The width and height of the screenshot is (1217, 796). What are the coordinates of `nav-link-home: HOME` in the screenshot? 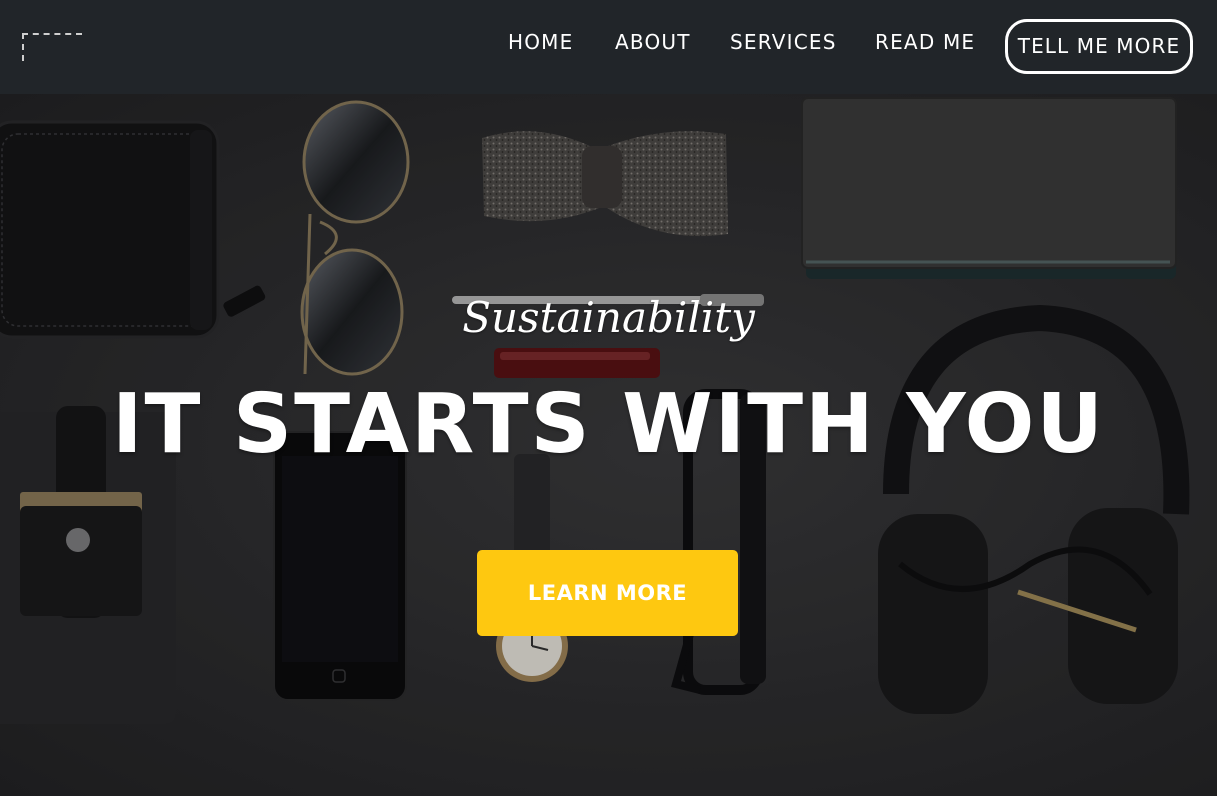 It's located at (540, 42).